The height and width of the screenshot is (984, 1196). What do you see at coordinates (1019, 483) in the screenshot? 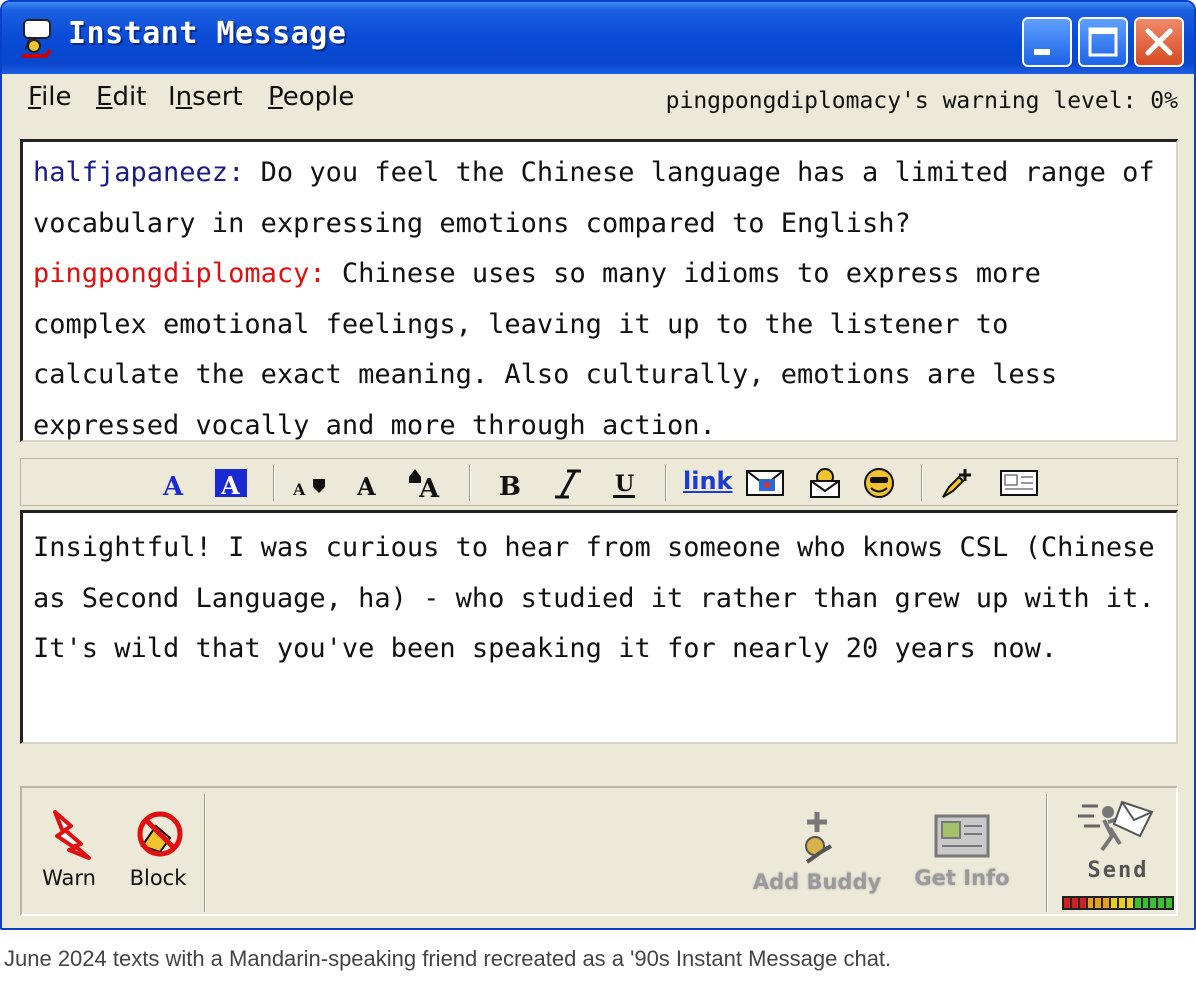
I see `insert-card-icon` at bounding box center [1019, 483].